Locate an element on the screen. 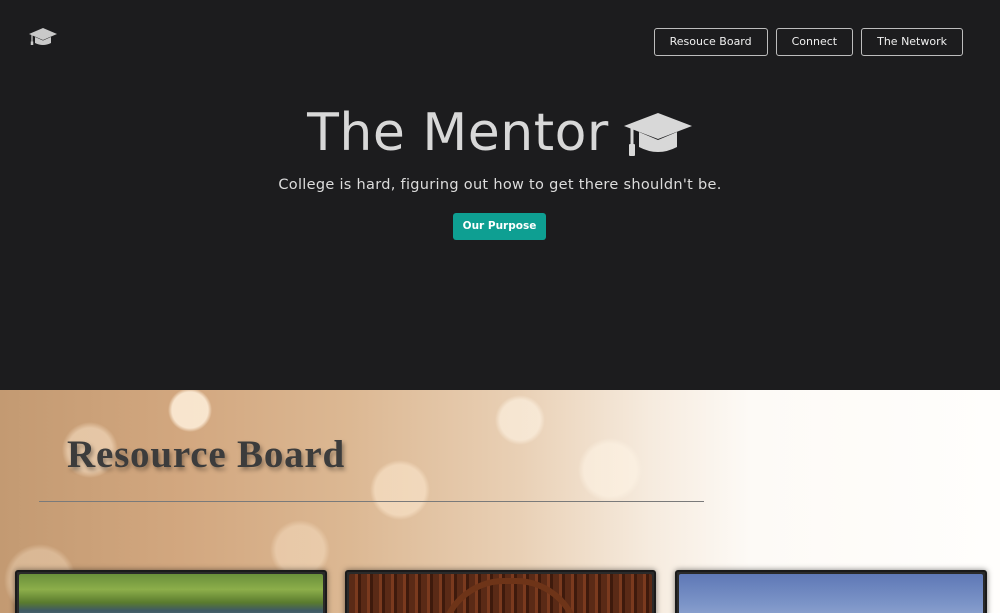 This screenshot has height=613, width=1000. our-purpose-button: Our Purpose is located at coordinates (499, 226).